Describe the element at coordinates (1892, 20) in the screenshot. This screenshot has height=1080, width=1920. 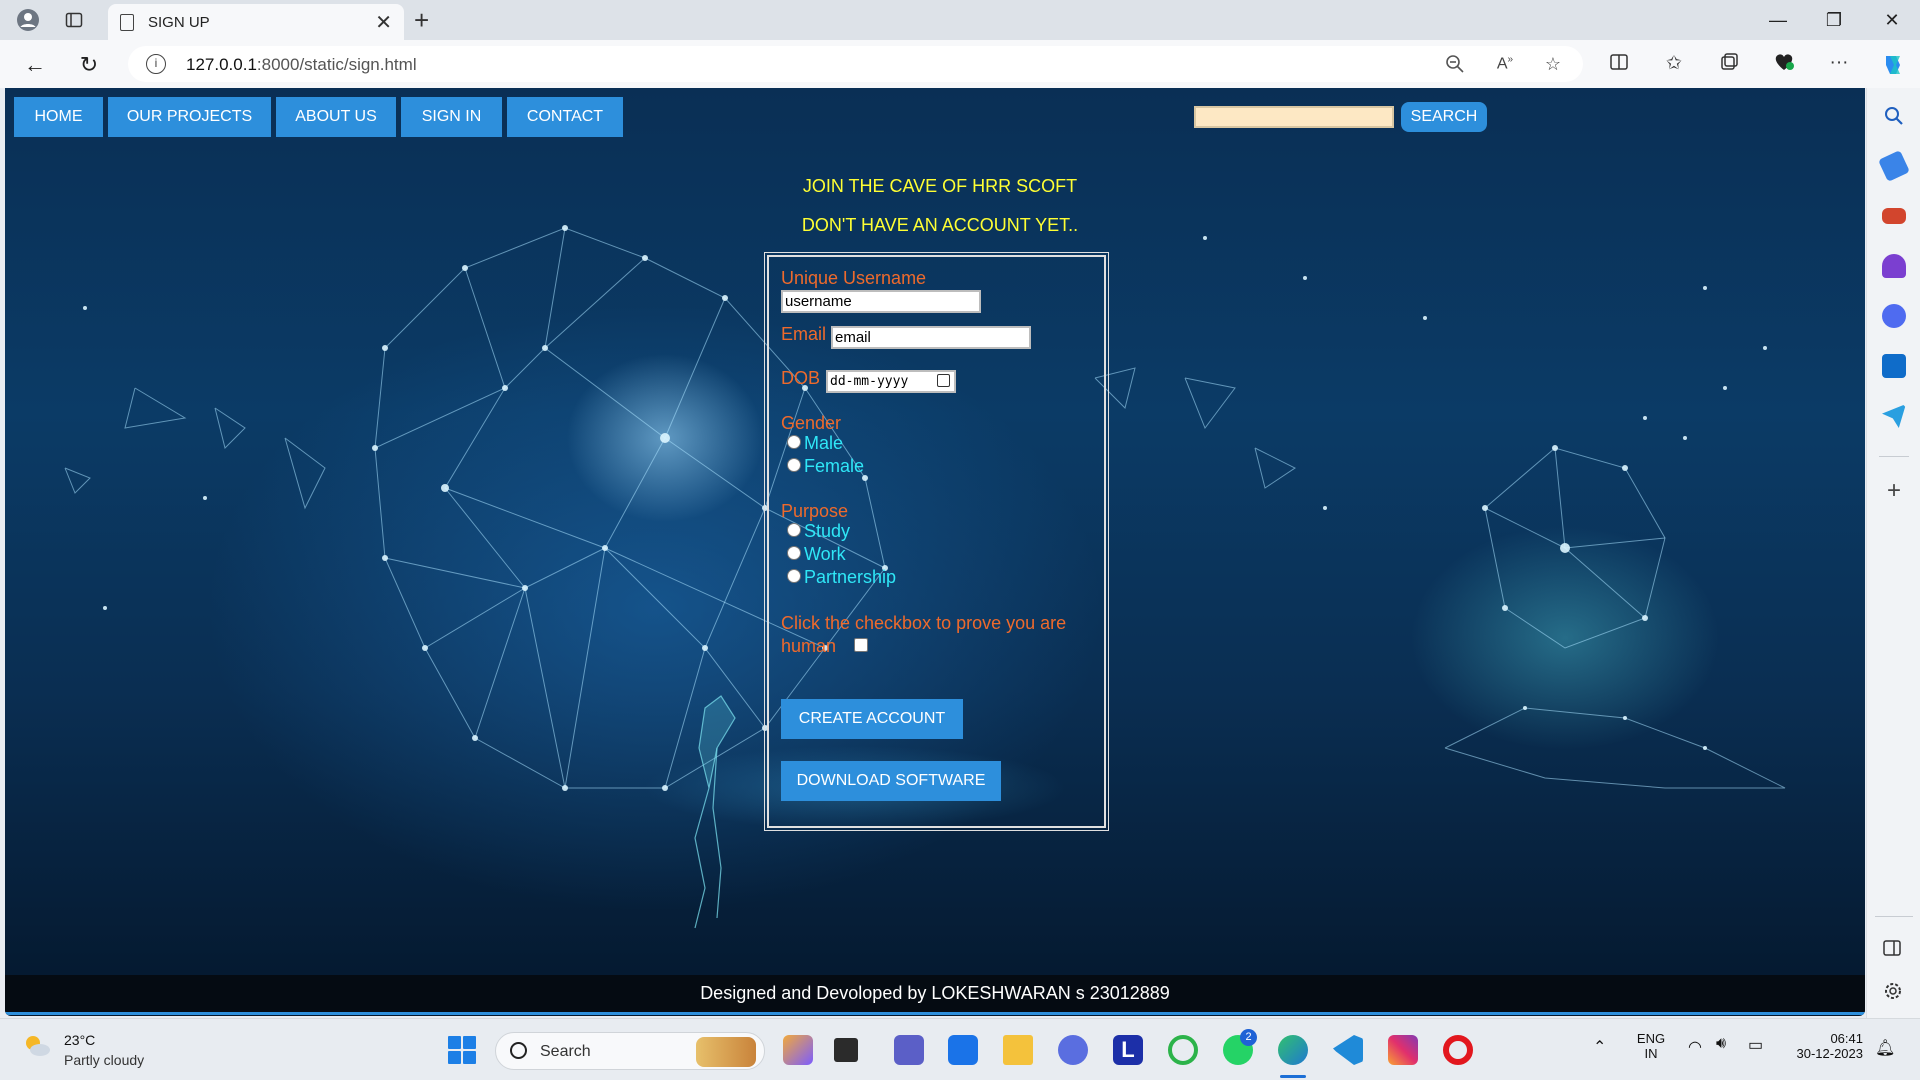
I see `close-window-button: ✕` at that location.